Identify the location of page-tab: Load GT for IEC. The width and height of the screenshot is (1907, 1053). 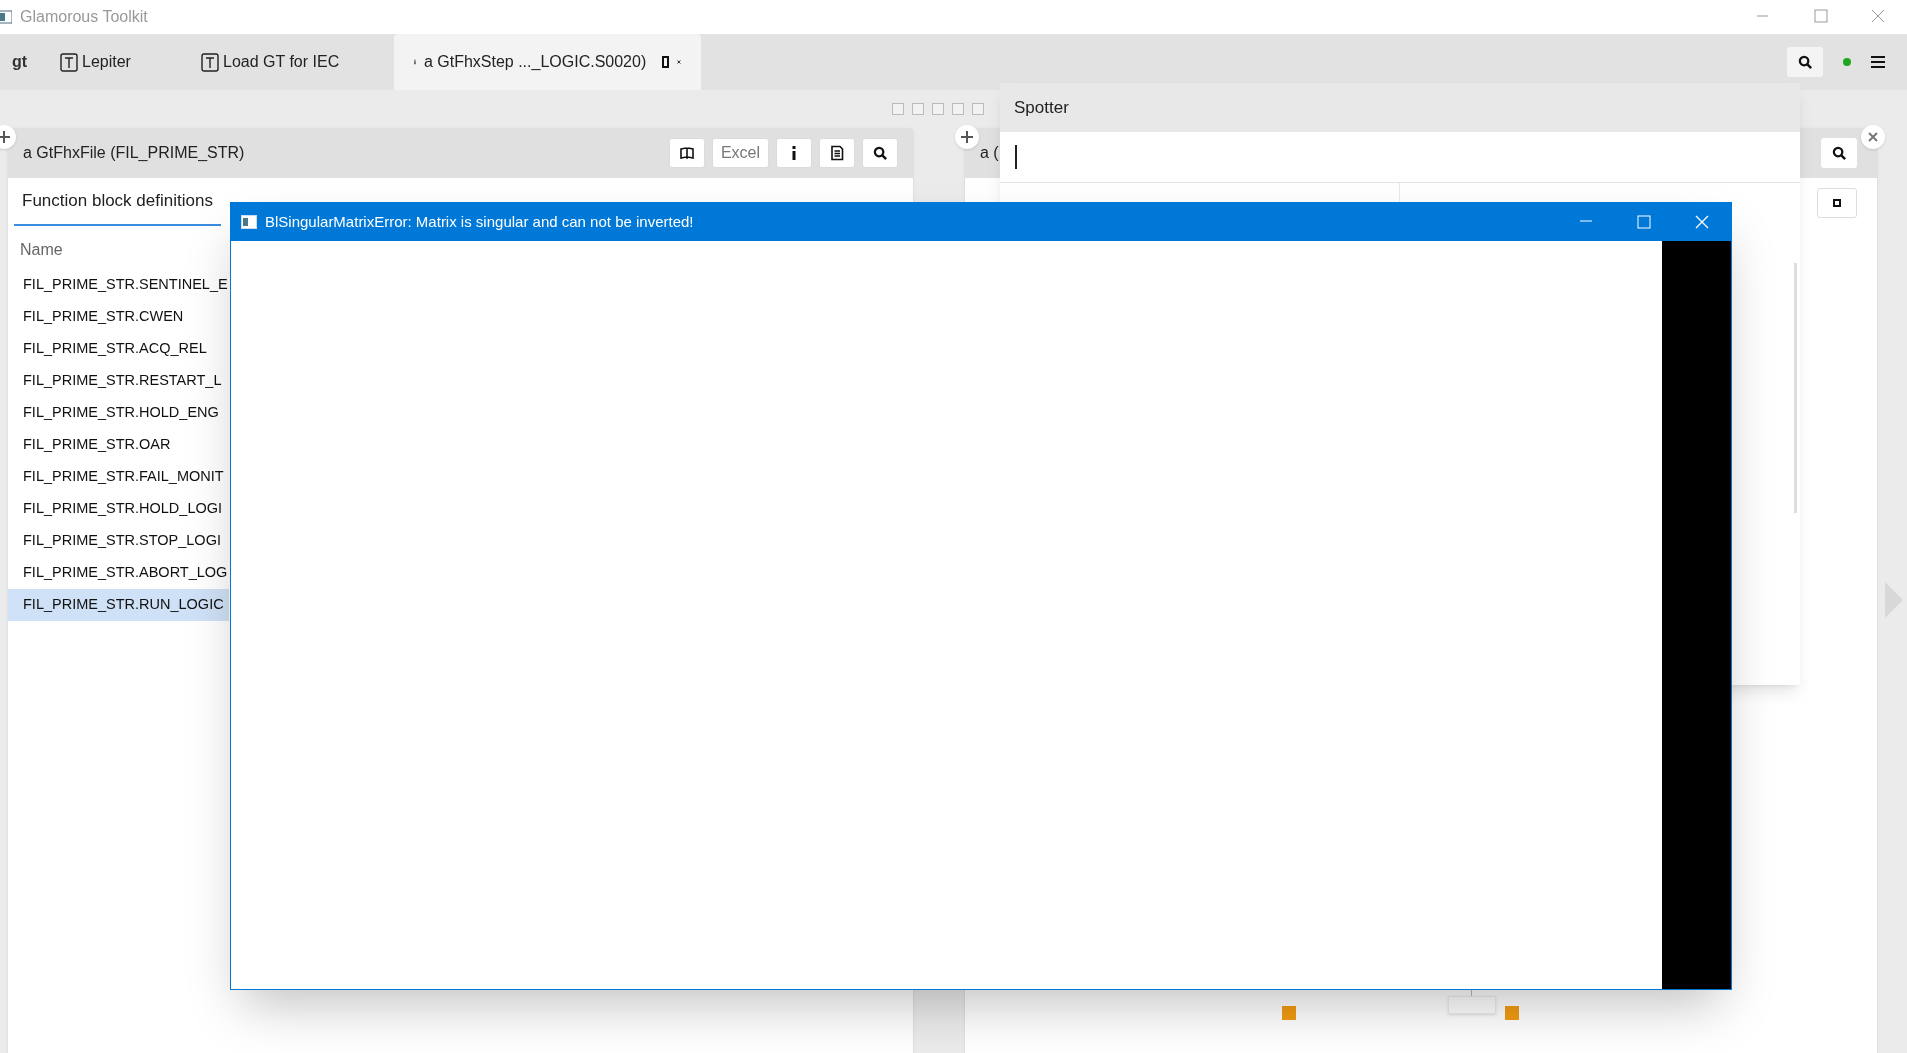
(291, 62).